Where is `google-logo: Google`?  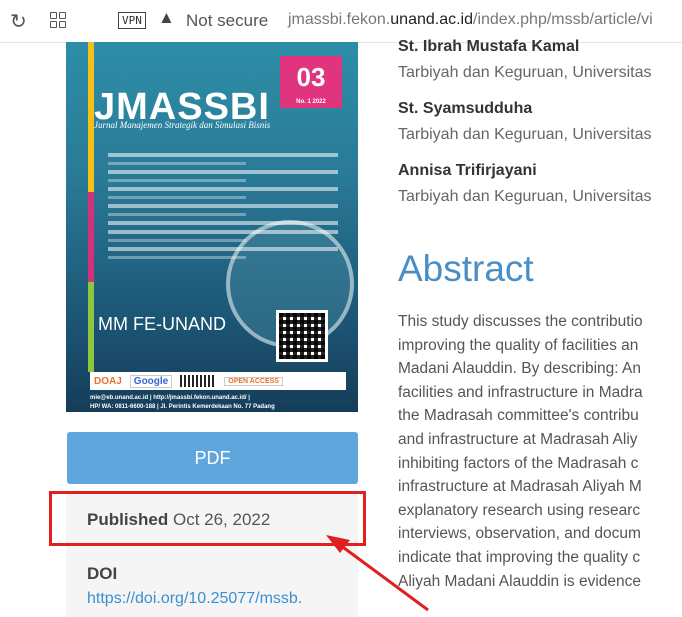 google-logo: Google is located at coordinates (151, 381).